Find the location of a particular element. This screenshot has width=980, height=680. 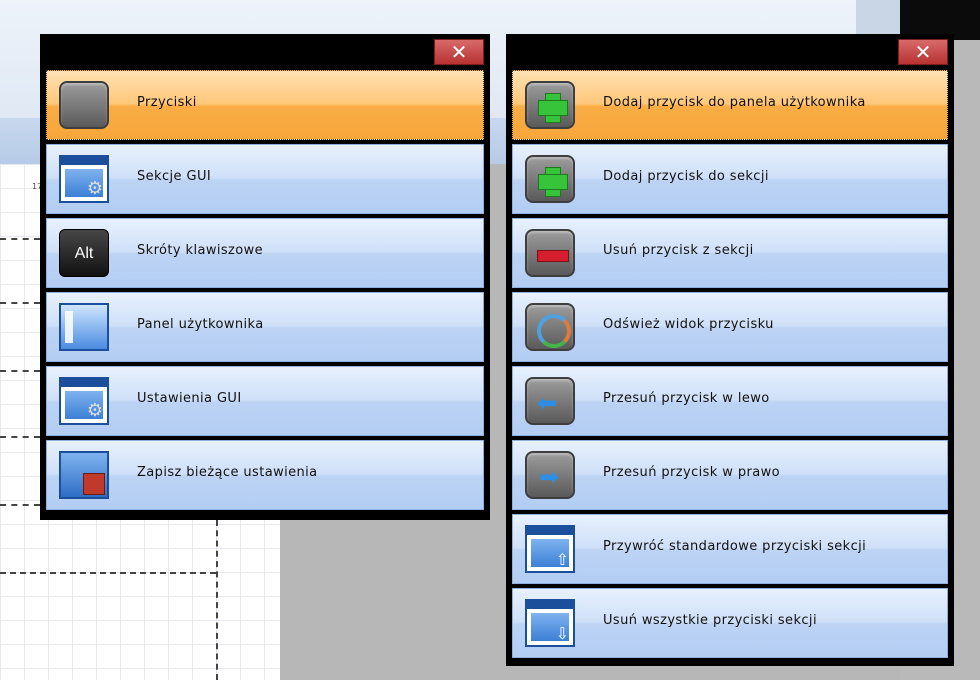

alt-key-icon: Alt is located at coordinates (84, 253).